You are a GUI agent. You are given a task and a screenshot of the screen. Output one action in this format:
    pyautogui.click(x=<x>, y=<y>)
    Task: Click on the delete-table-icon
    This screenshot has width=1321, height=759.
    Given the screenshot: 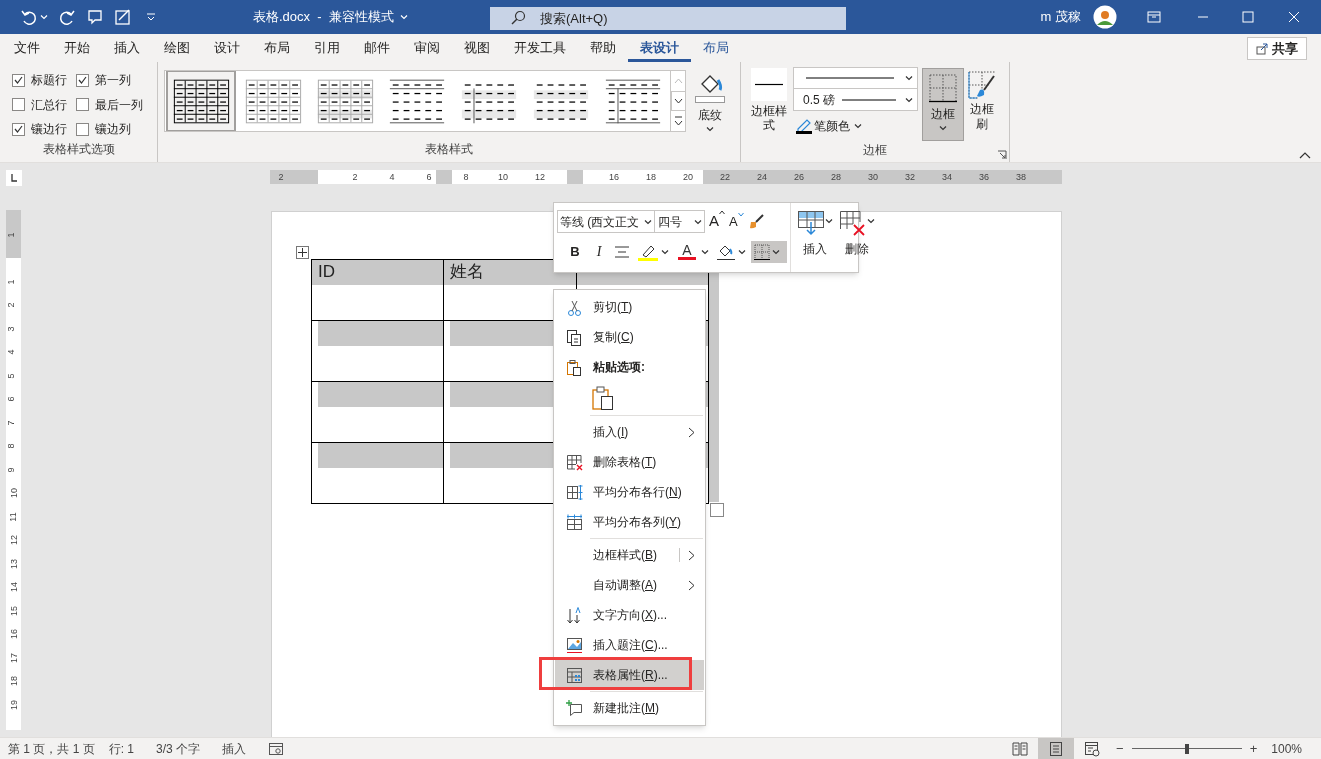 What is the action you would take?
    pyautogui.click(x=853, y=223)
    